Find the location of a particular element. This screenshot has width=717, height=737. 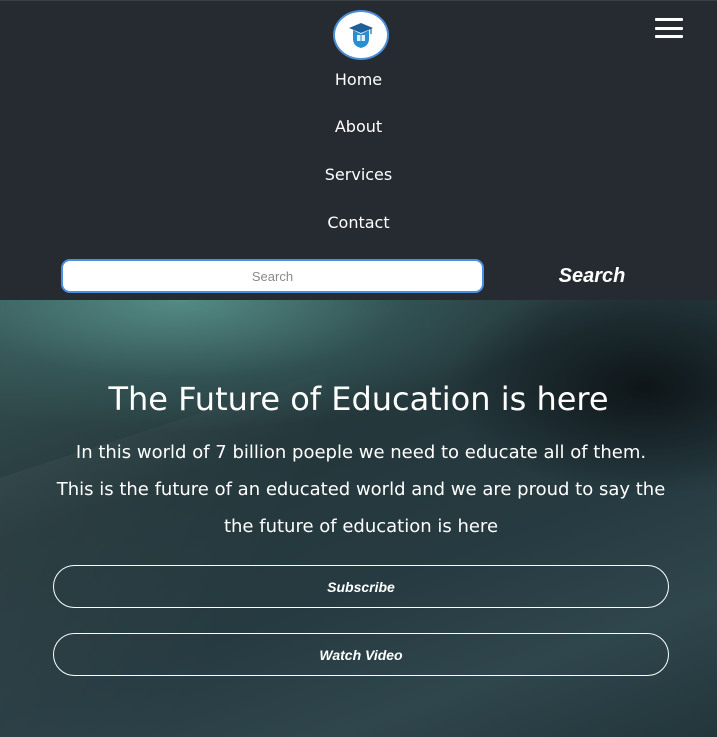

hamburger-menu-icon is located at coordinates (669, 28).